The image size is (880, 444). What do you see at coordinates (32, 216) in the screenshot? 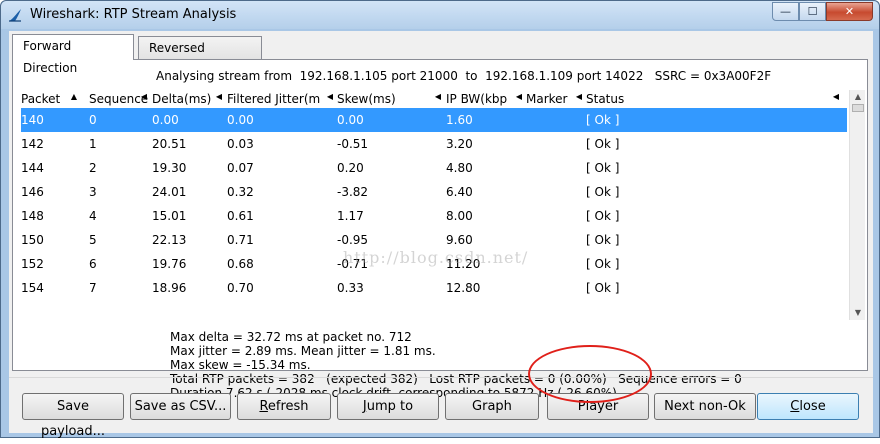
I see `table-cell: 148` at bounding box center [32, 216].